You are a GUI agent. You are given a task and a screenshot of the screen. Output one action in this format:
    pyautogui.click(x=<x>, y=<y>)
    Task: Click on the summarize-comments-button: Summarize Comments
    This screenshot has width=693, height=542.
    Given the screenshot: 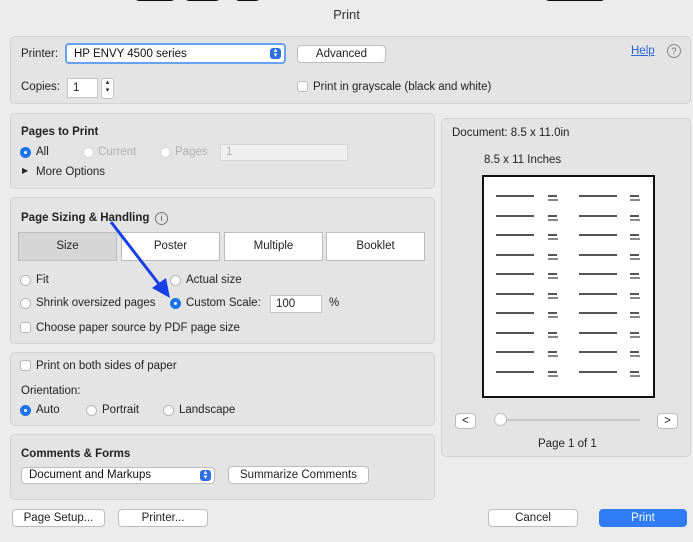 What is the action you would take?
    pyautogui.click(x=298, y=475)
    